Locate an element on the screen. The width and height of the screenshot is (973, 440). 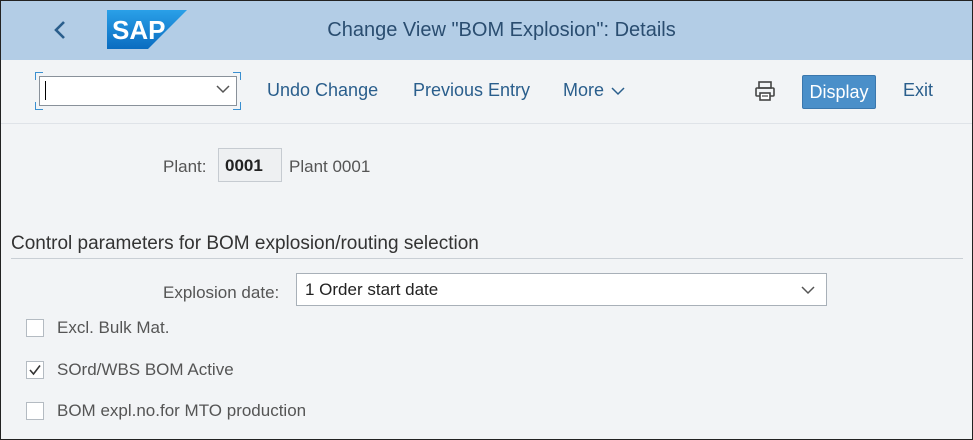
logo-text: SAP is located at coordinates (138, 30).